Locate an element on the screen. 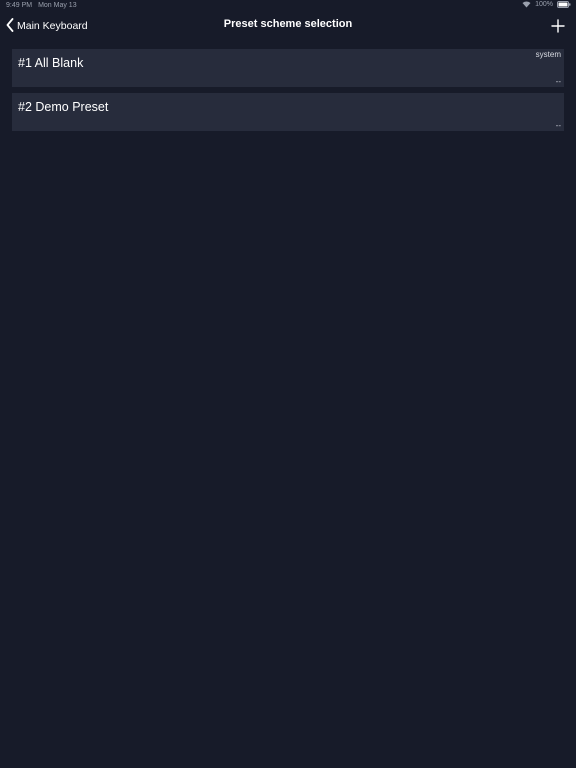 This screenshot has width=576, height=768. back-button: Main Keyboard is located at coordinates (47, 26).